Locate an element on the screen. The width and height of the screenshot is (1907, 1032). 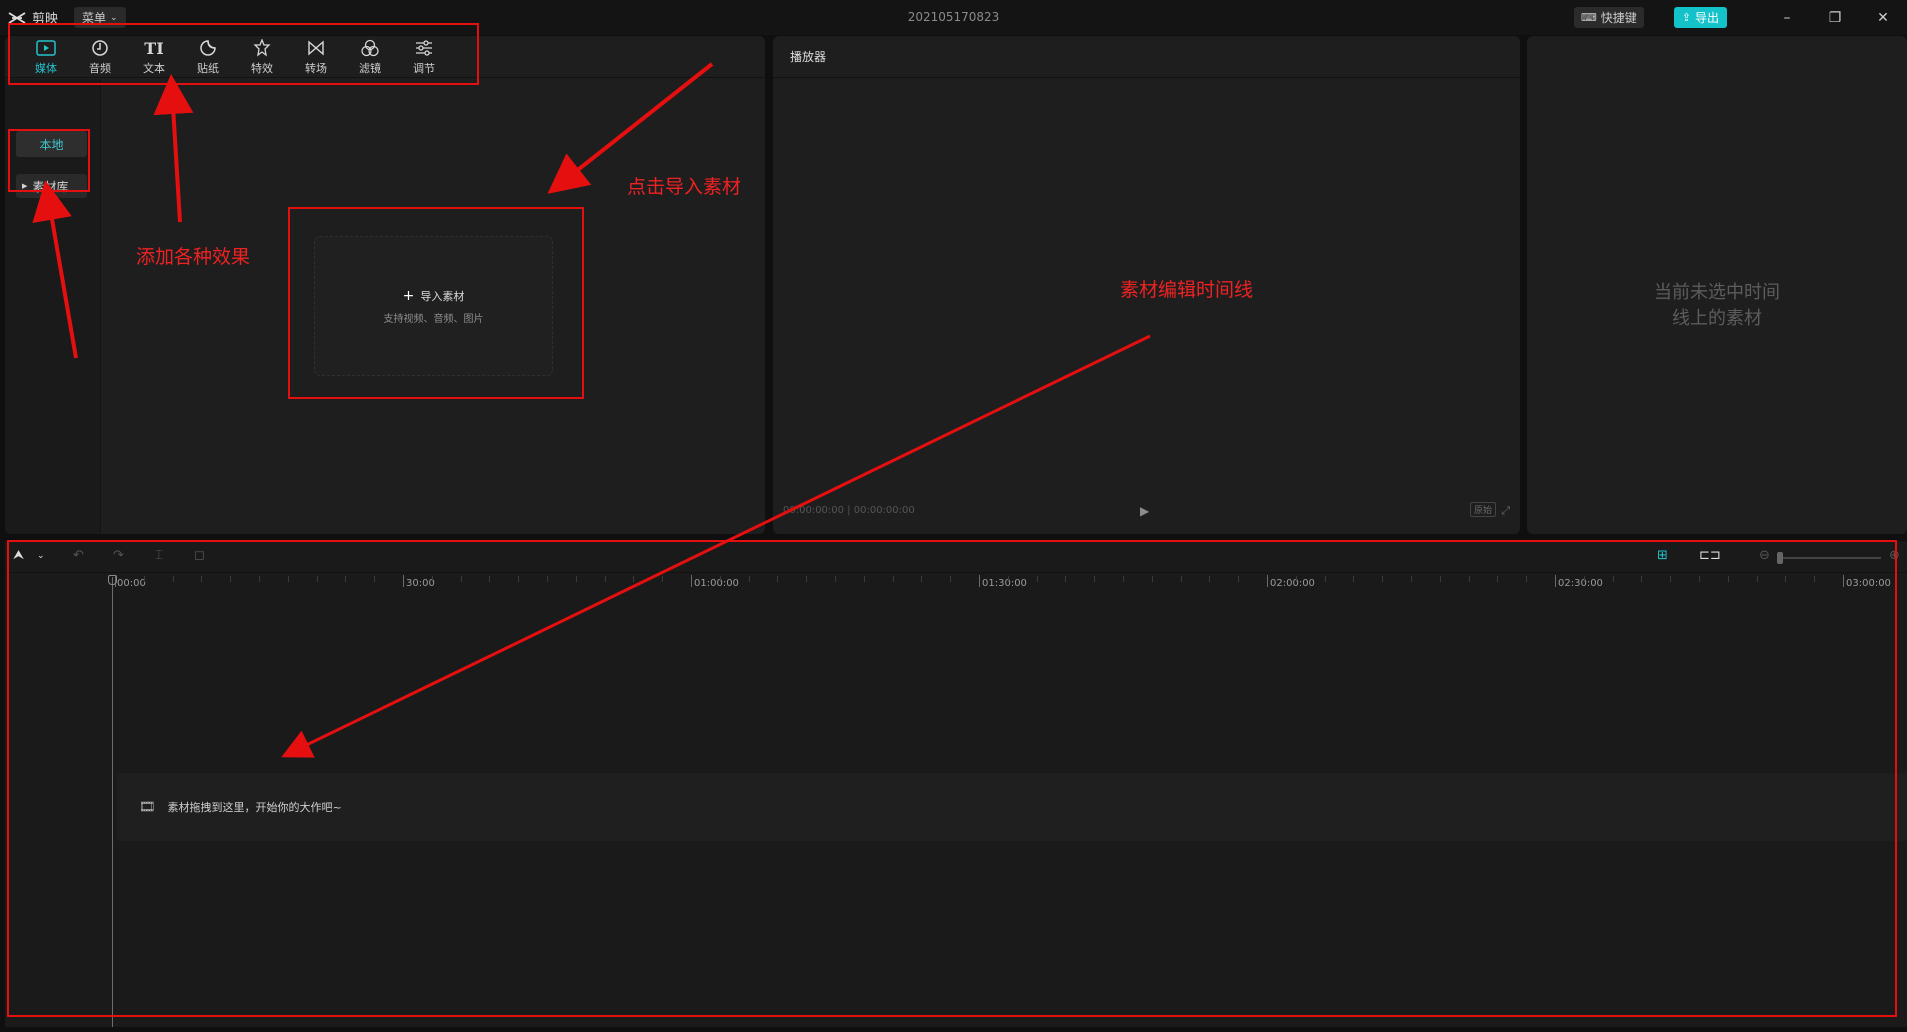
shortcut-button: ⌨ 快捷键 is located at coordinates (1608, 17).